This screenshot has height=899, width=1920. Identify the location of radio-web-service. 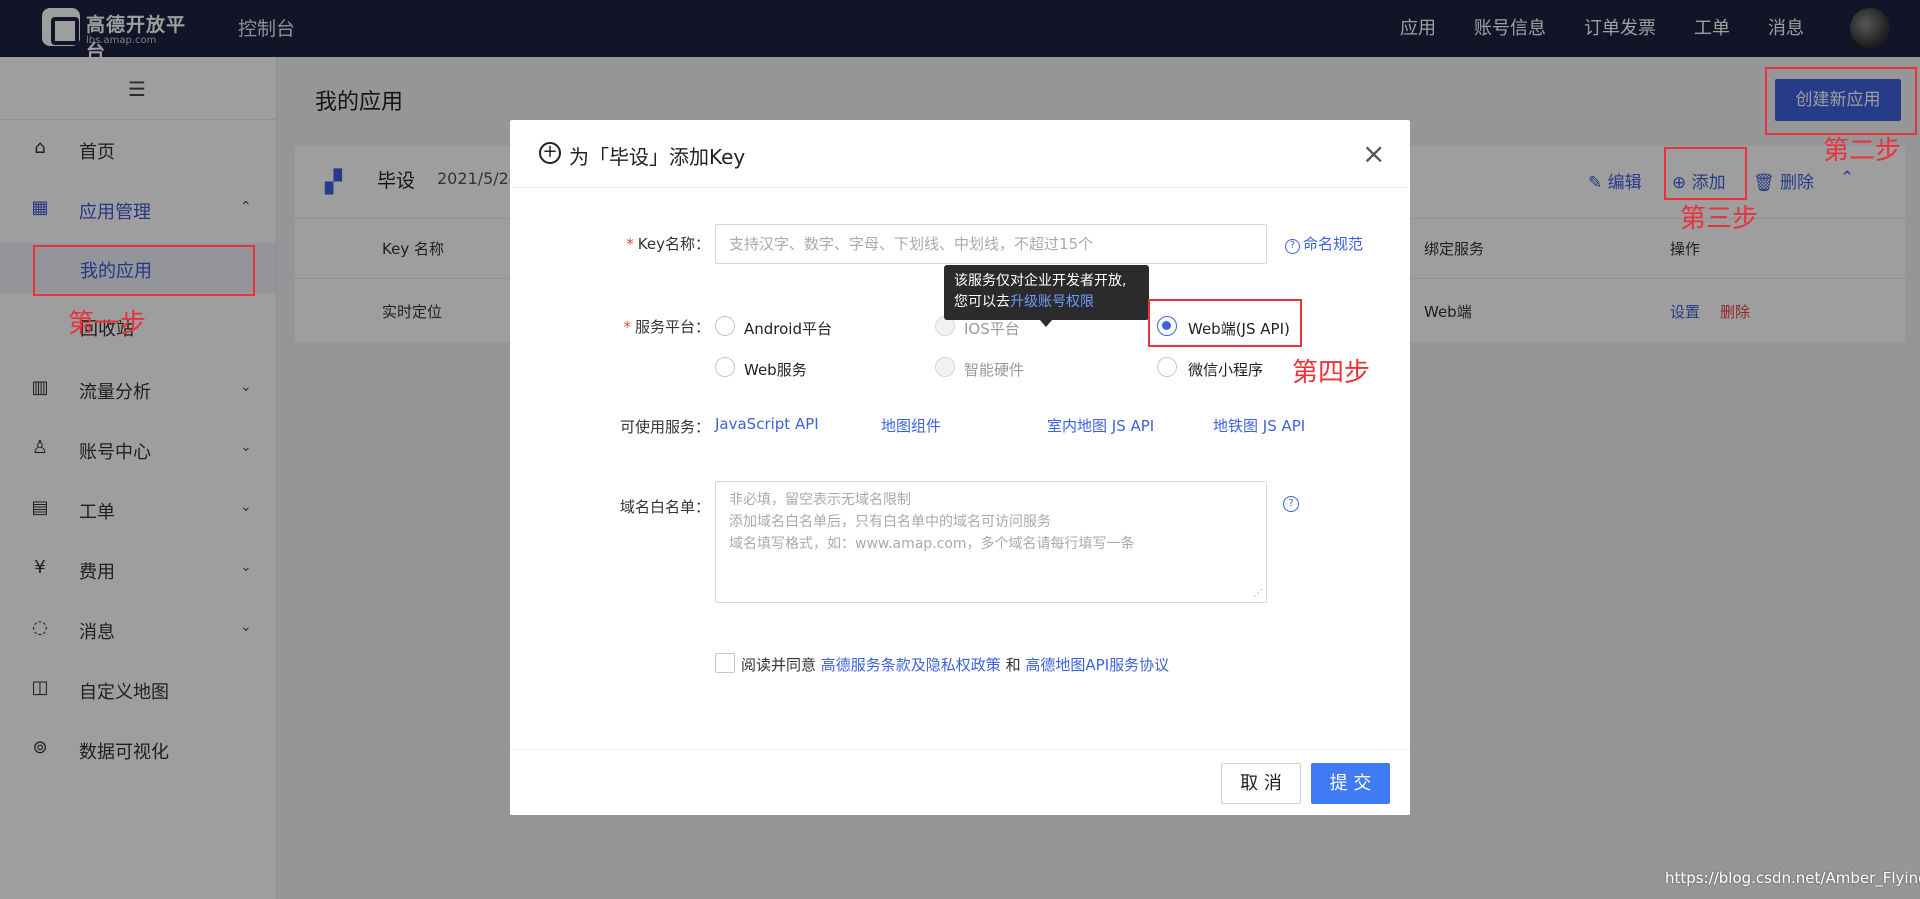
(725, 367).